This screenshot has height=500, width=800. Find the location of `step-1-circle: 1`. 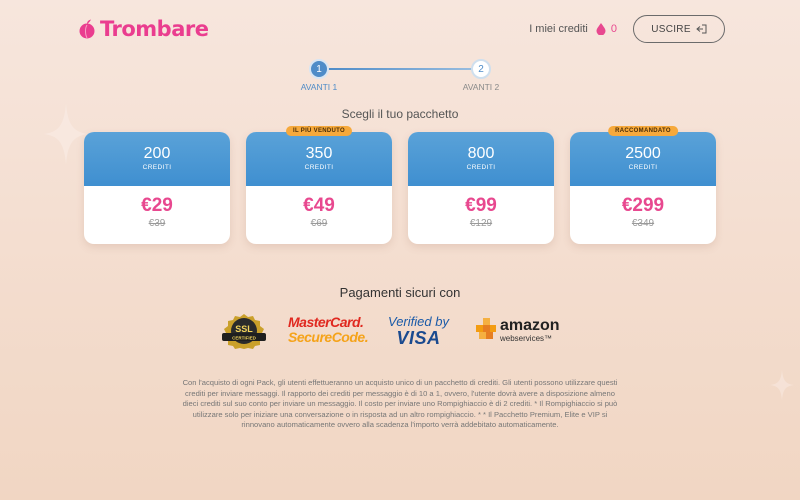

step-1-circle: 1 is located at coordinates (319, 69).